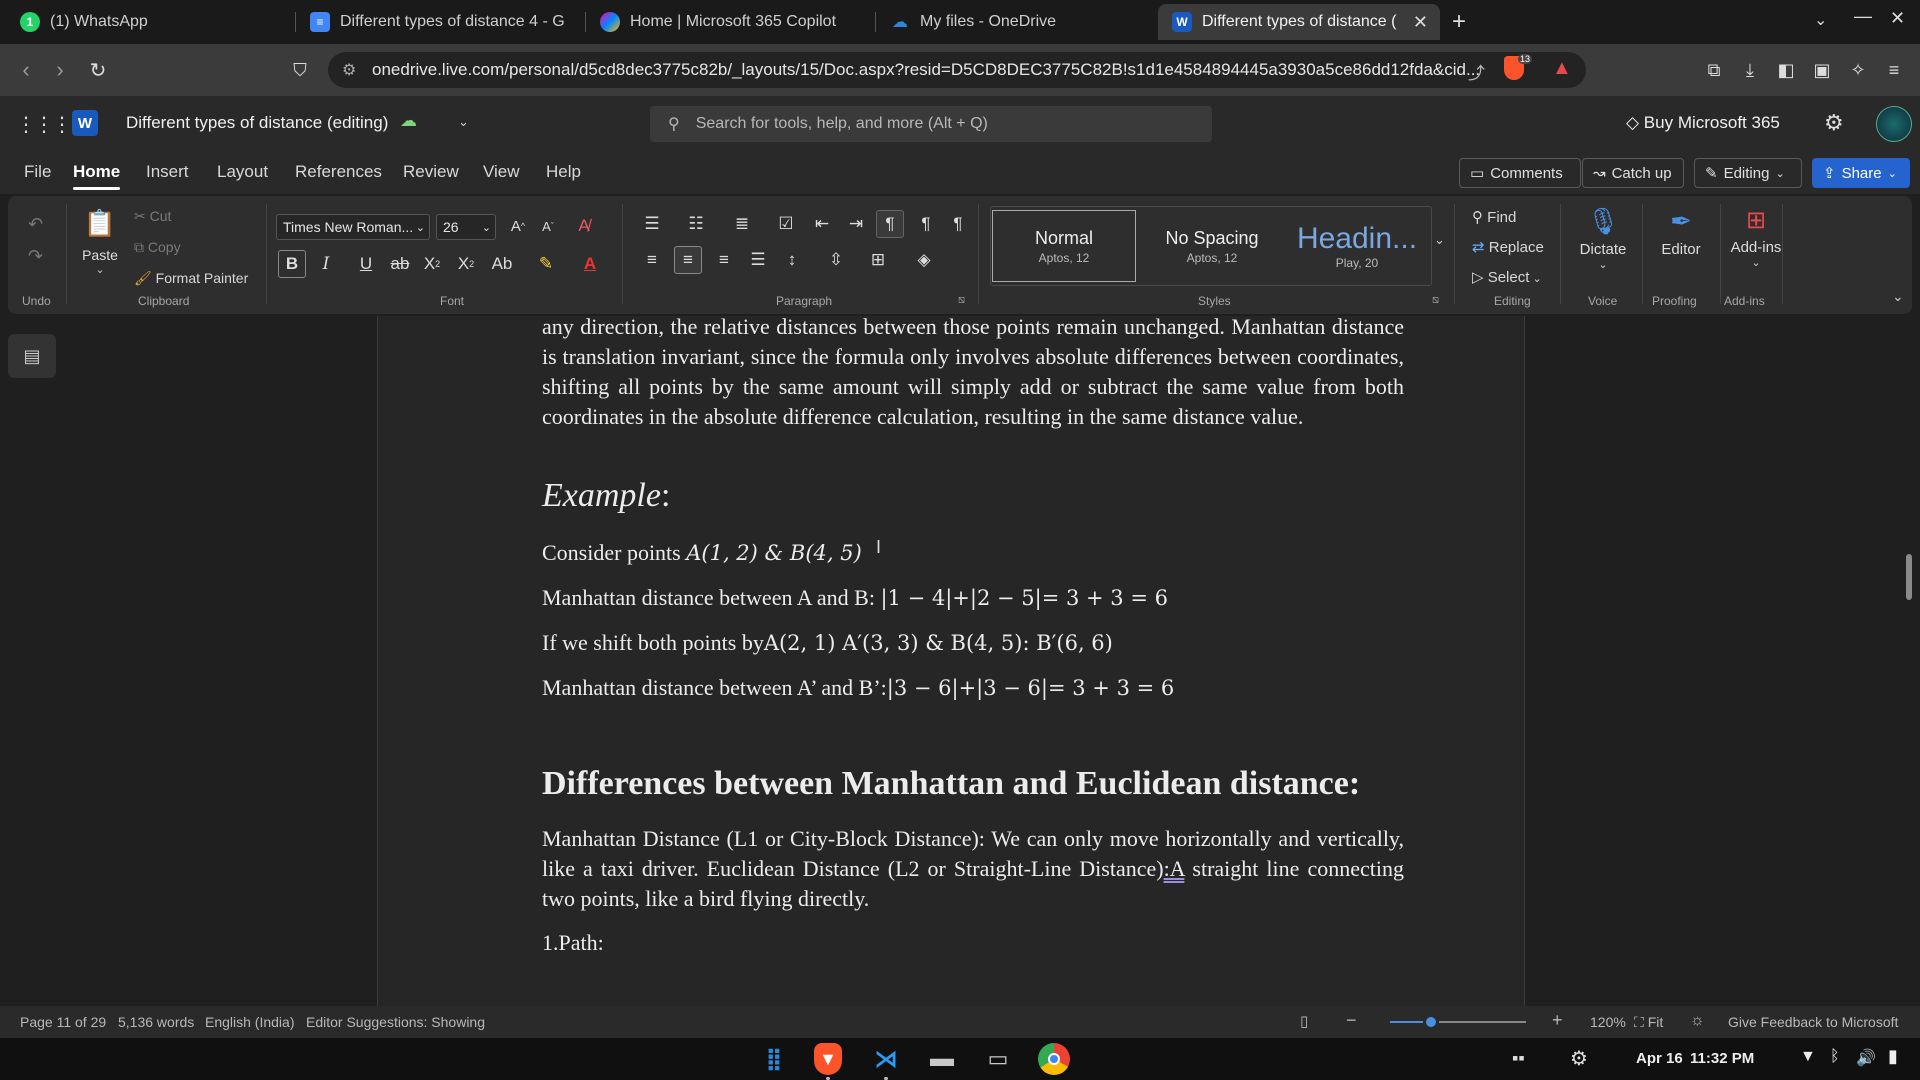 Image resolution: width=1920 pixels, height=1080 pixels. I want to click on editor-button: ✒ Editor, so click(1681, 232).